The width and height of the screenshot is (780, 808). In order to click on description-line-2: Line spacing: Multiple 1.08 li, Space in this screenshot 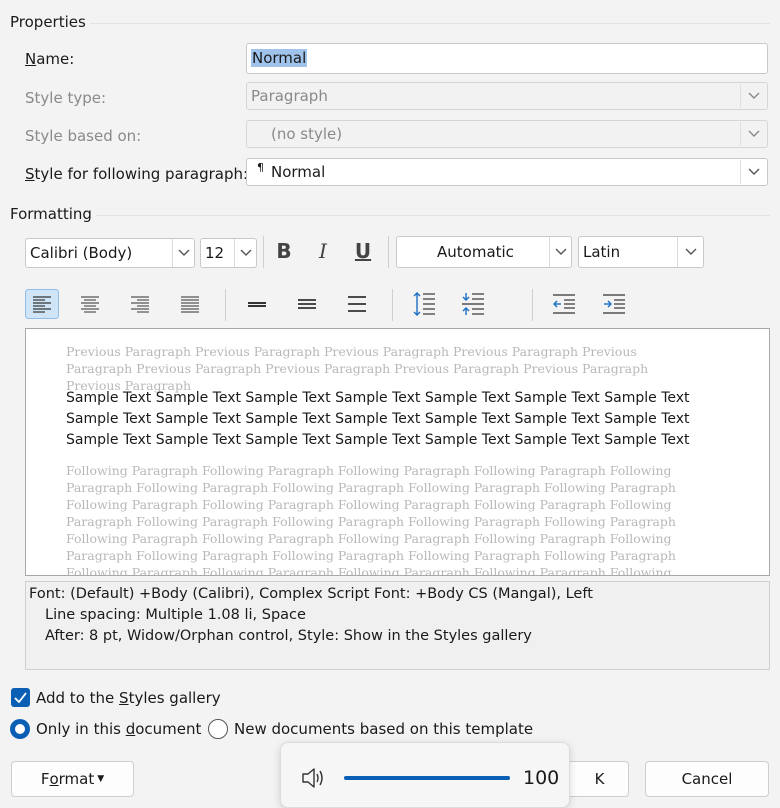, I will do `click(175, 615)`.